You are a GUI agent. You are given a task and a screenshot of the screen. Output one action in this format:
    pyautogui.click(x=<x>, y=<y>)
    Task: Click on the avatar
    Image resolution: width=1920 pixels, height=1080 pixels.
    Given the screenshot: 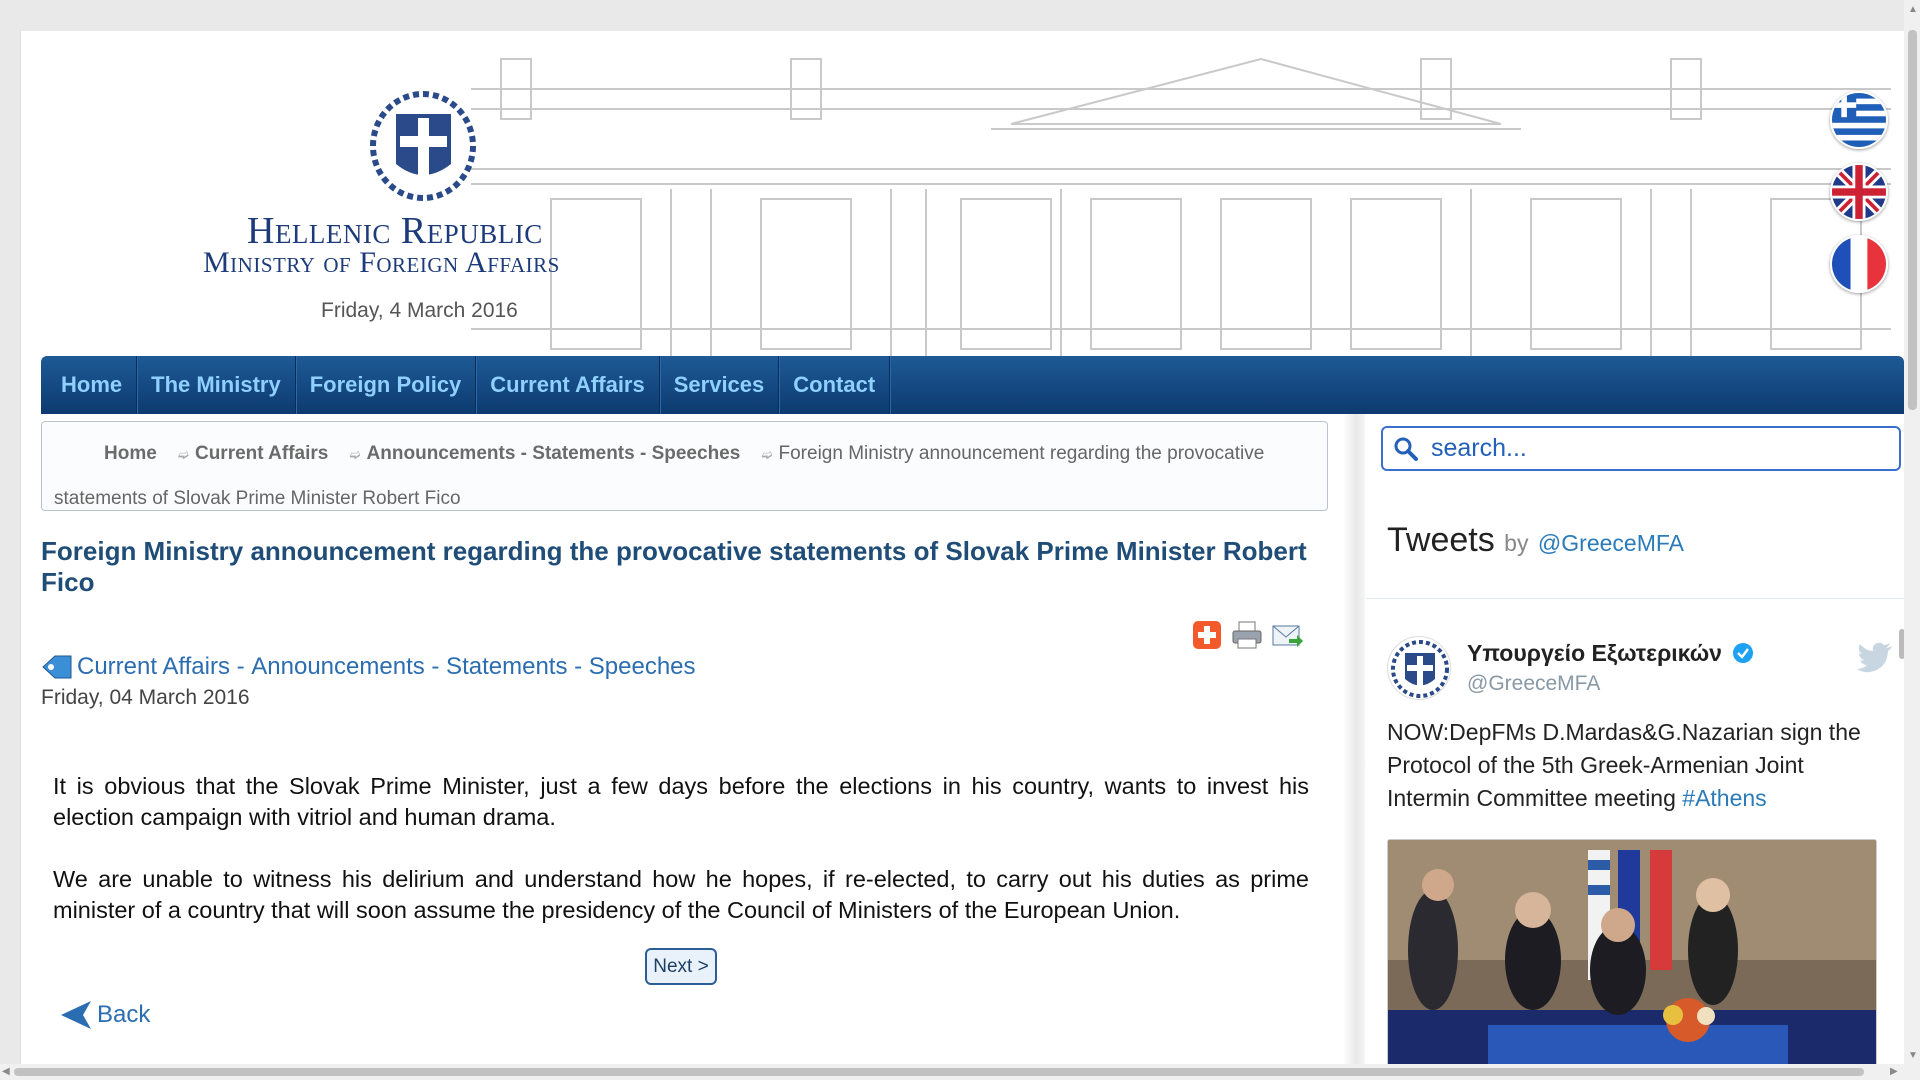 What is the action you would take?
    pyautogui.click(x=1419, y=668)
    